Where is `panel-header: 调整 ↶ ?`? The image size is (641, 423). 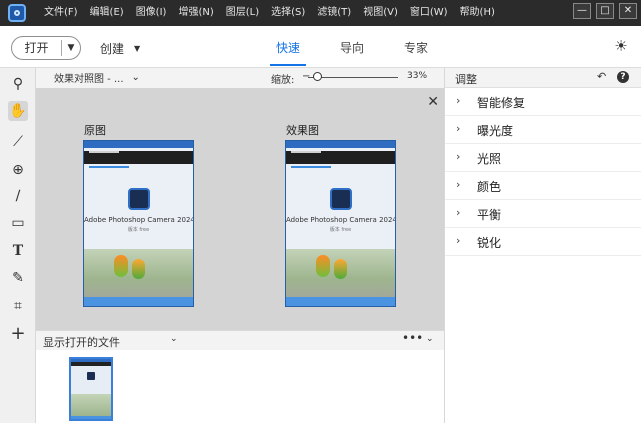 panel-header: 调整 ↶ ? is located at coordinates (543, 78).